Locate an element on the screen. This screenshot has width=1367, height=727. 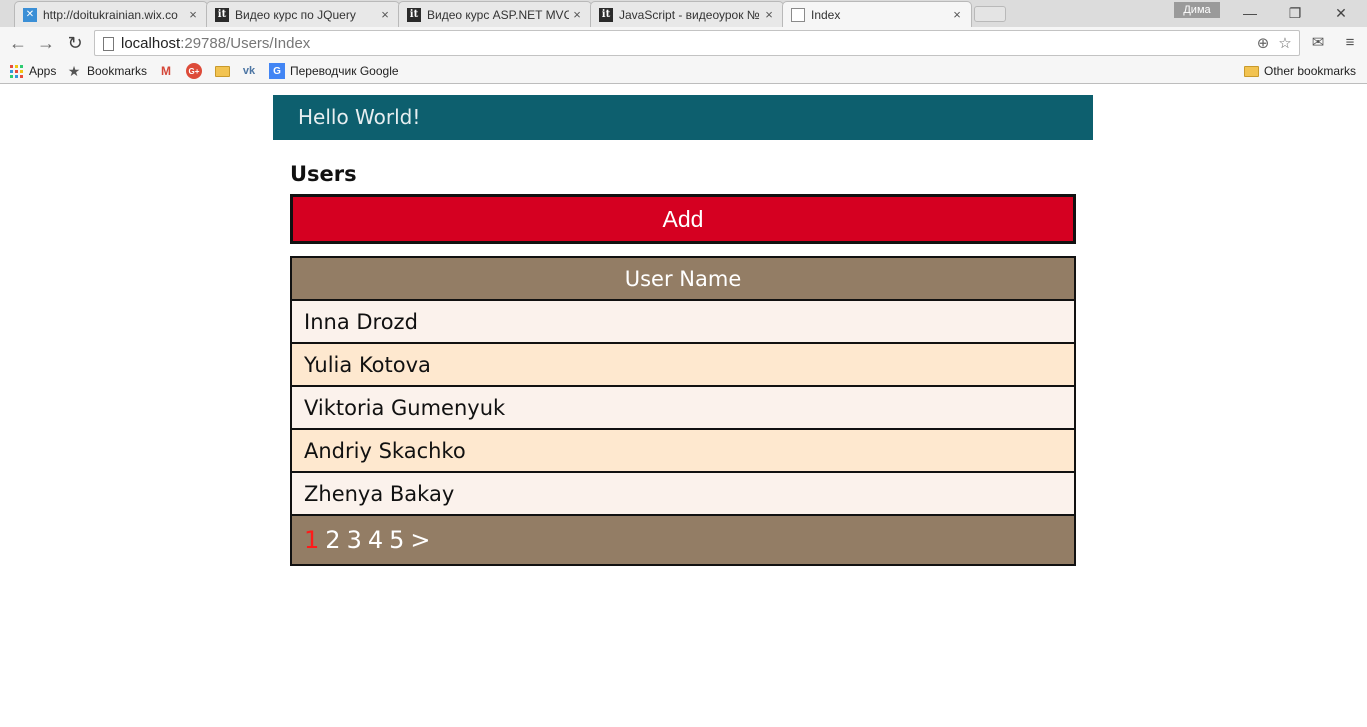
tab-title: http://doitukrainian.wix.co is located at coordinates (110, 14).